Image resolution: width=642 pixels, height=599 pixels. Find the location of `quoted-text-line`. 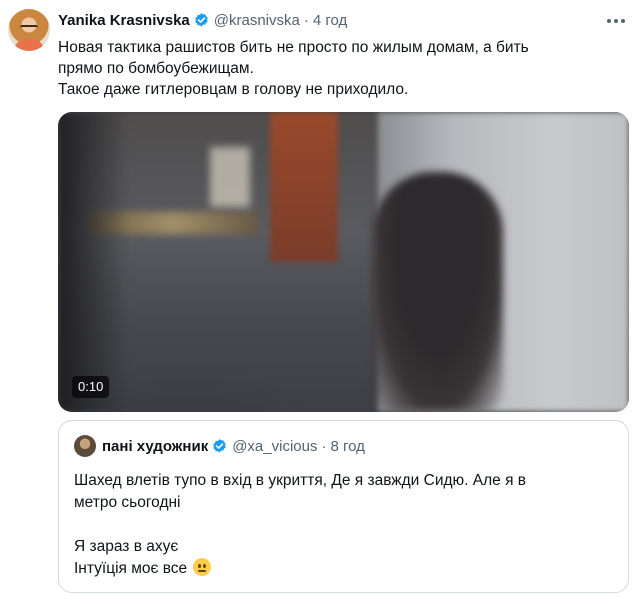

quoted-text-line is located at coordinates (344, 525).